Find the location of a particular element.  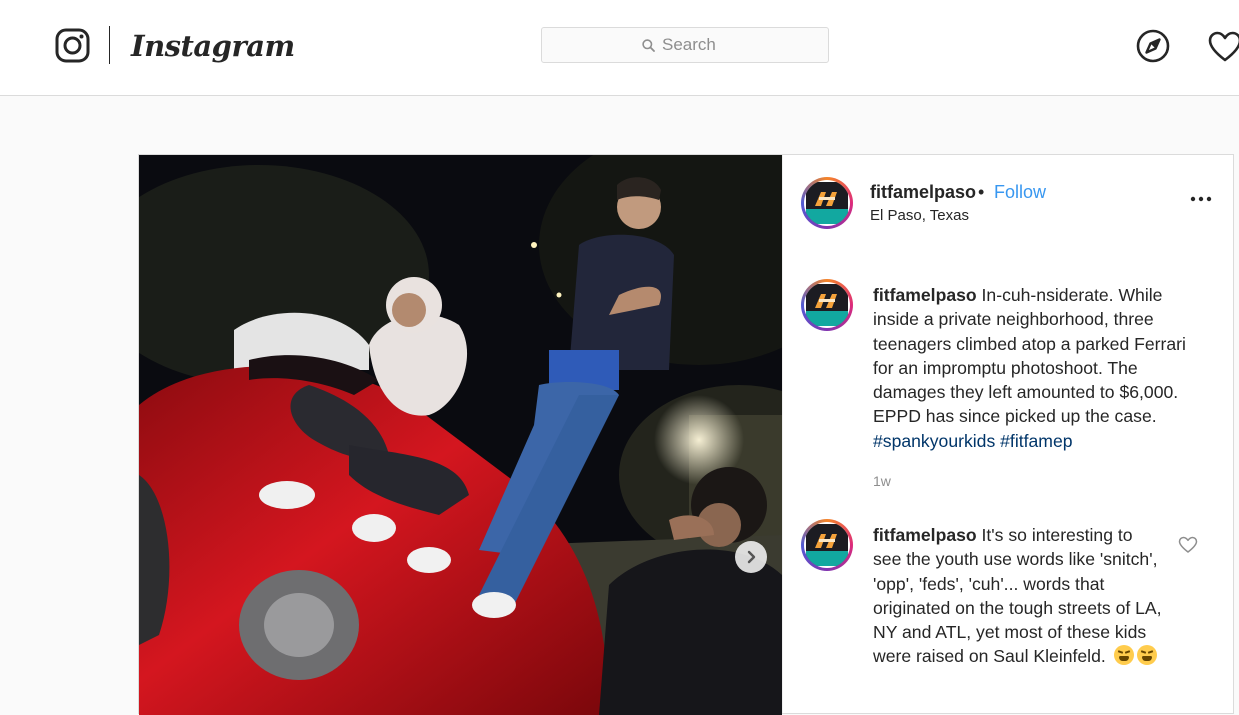

comment-username: fitfamelpaso is located at coordinates (925, 535).